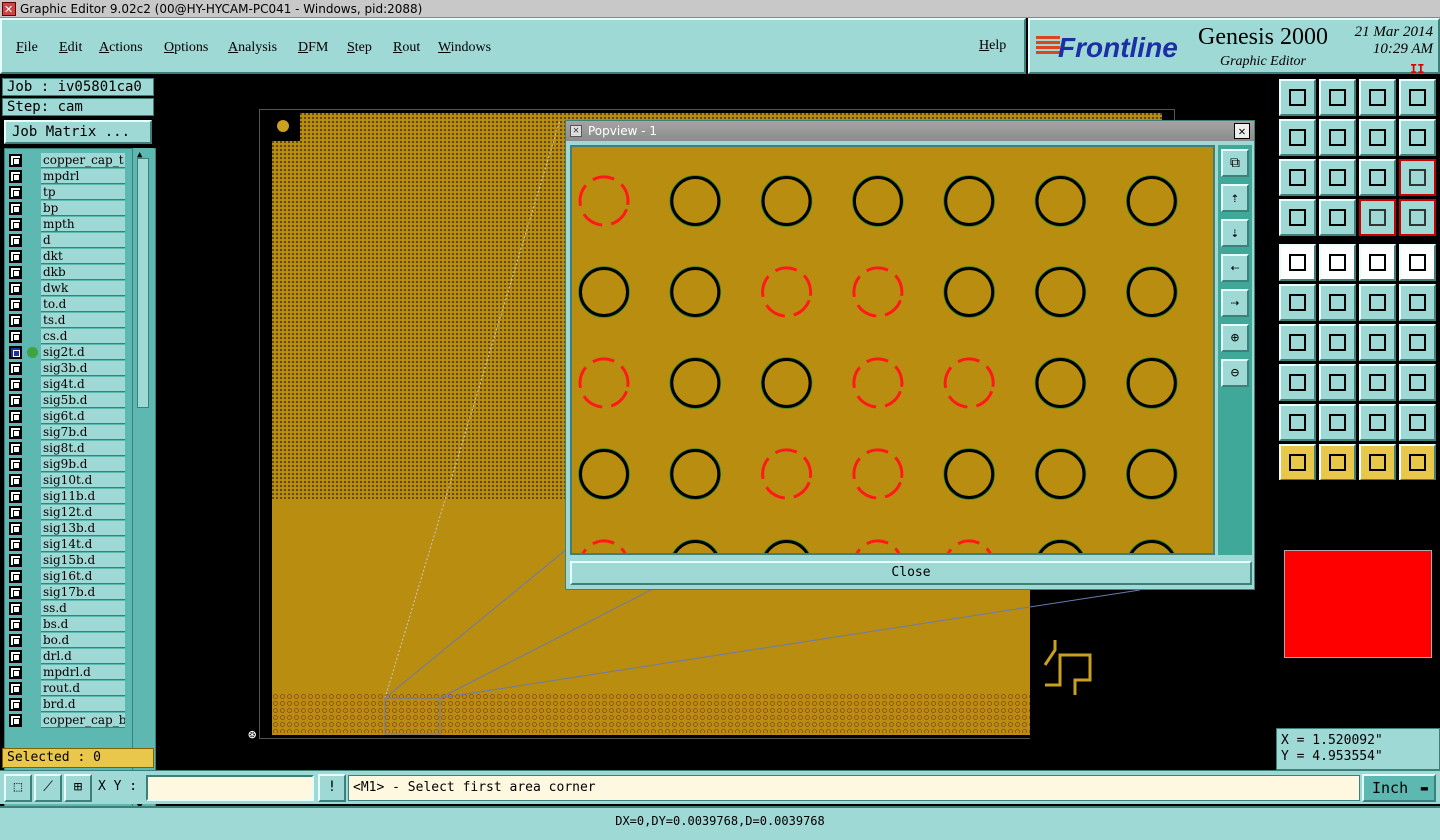 This screenshot has width=1440, height=840. What do you see at coordinates (186, 48) in the screenshot?
I see `menu-options: Options` at bounding box center [186, 48].